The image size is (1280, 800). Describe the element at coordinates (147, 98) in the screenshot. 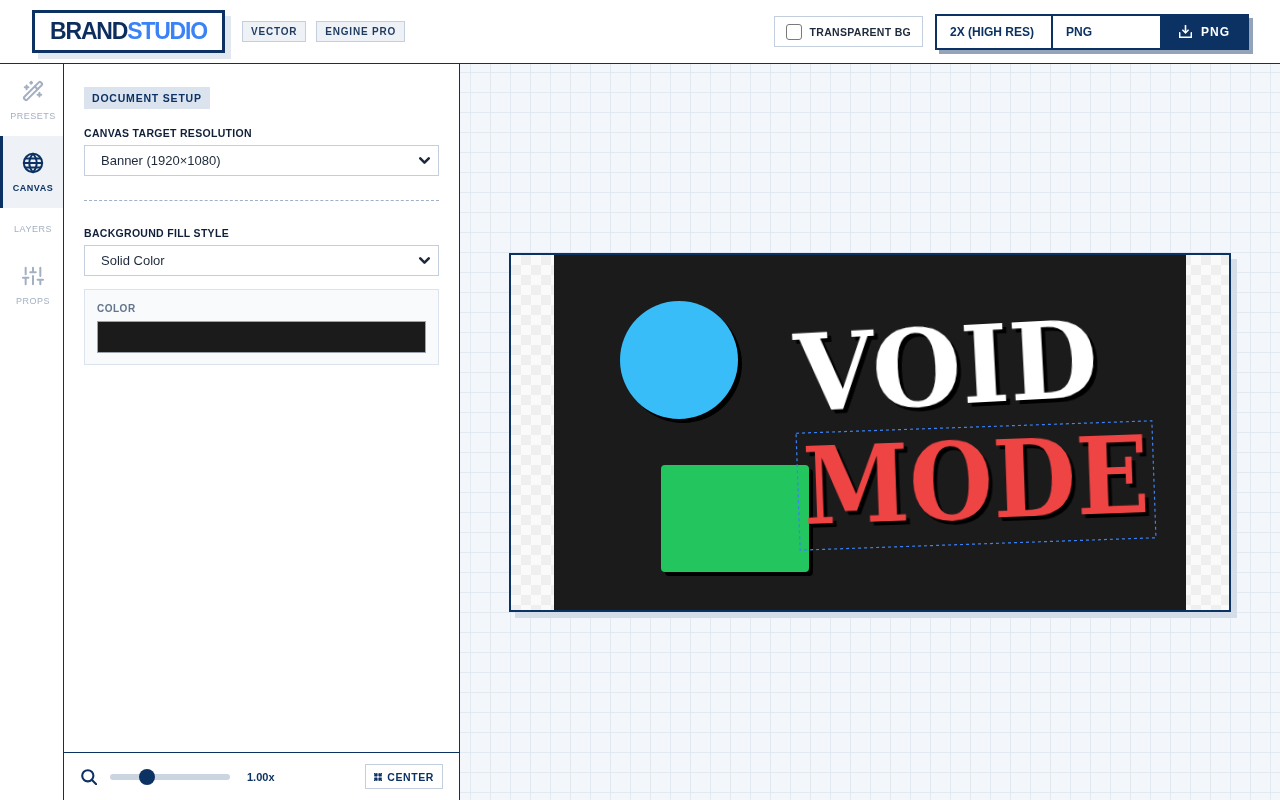

I see `section-heading: DOCUMENT SETUP` at that location.